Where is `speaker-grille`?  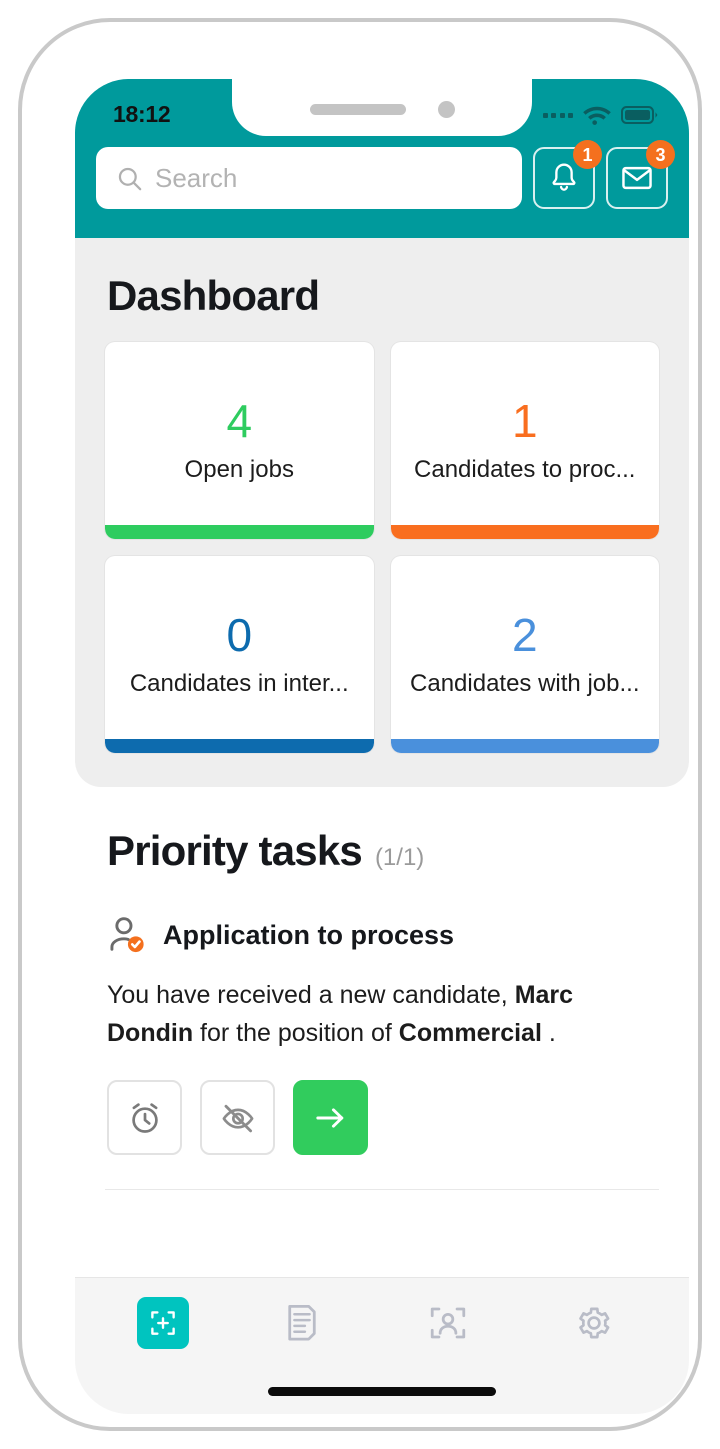 speaker-grille is located at coordinates (357, 109).